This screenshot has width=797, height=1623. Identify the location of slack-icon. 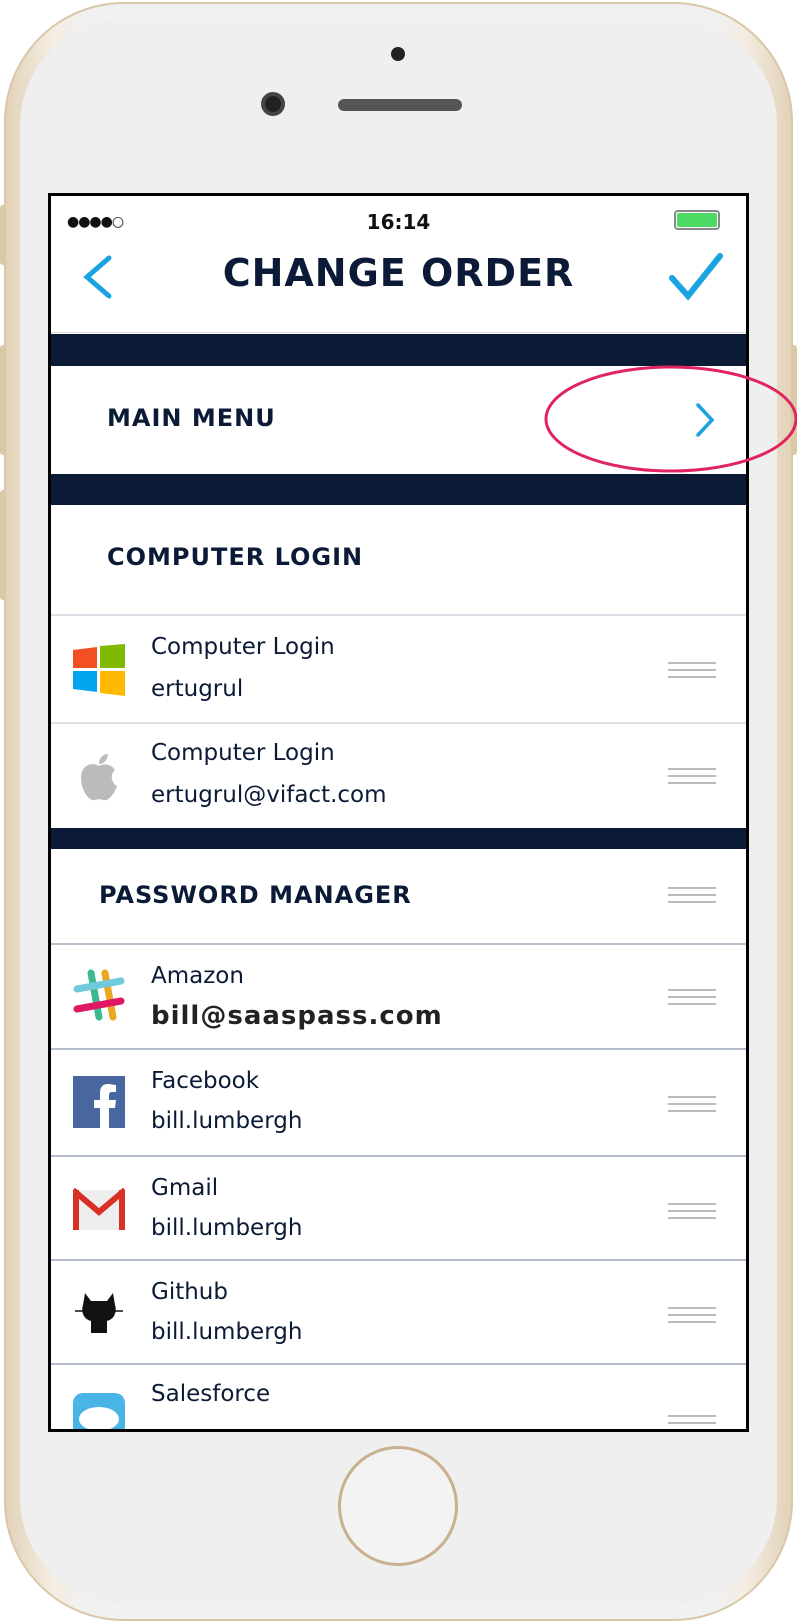
(99, 995).